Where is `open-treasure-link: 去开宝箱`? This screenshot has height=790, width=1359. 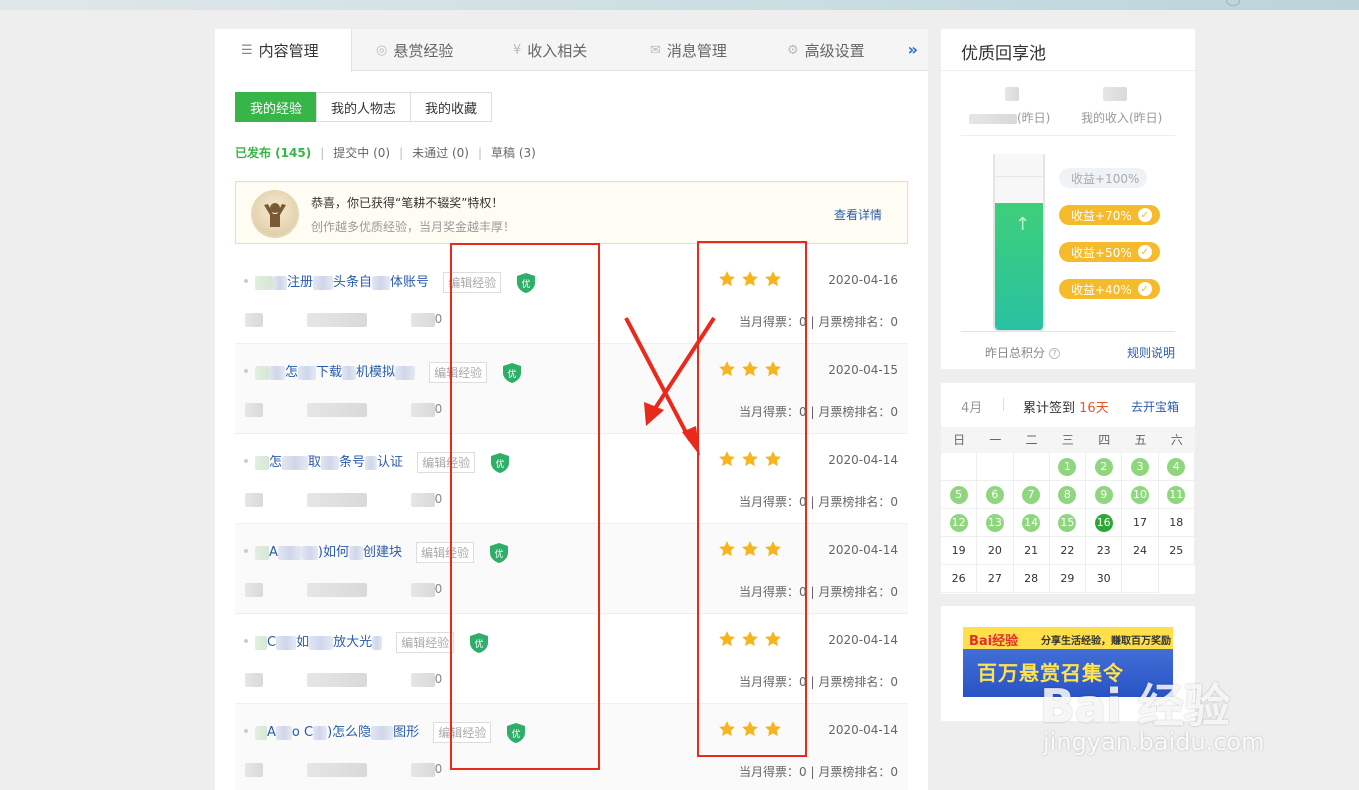 open-treasure-link: 去开宝箱 is located at coordinates (1155, 406).